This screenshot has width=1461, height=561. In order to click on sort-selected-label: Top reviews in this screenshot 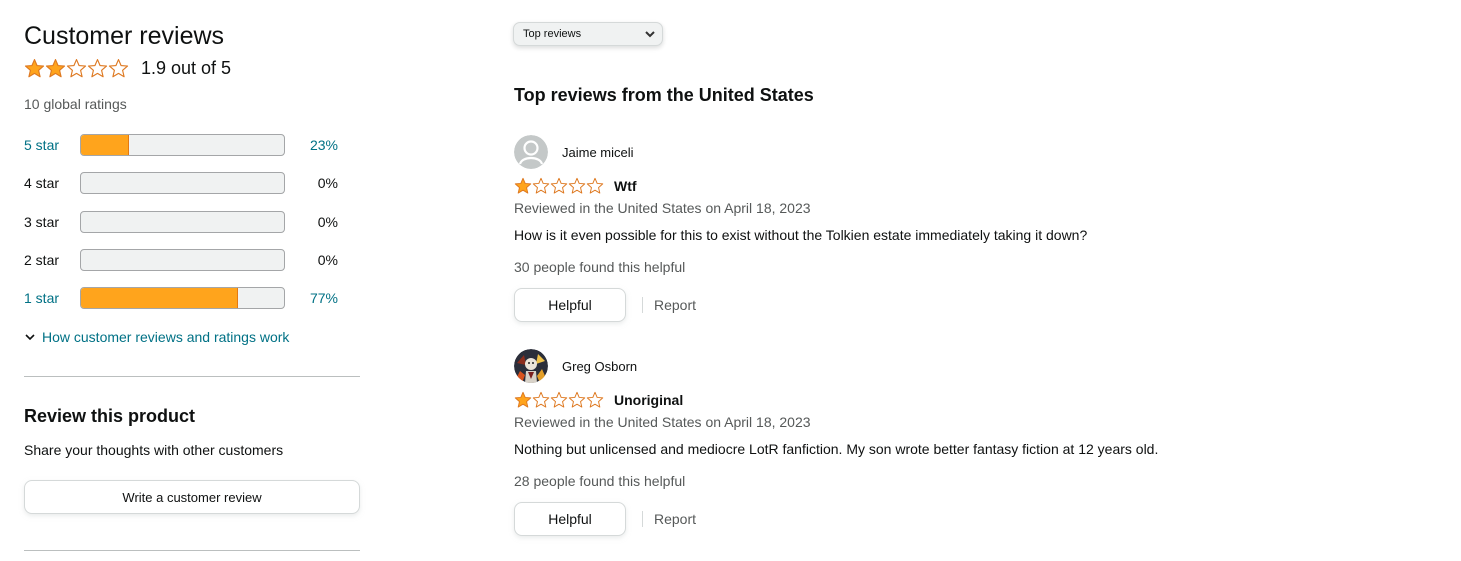, I will do `click(552, 34)`.